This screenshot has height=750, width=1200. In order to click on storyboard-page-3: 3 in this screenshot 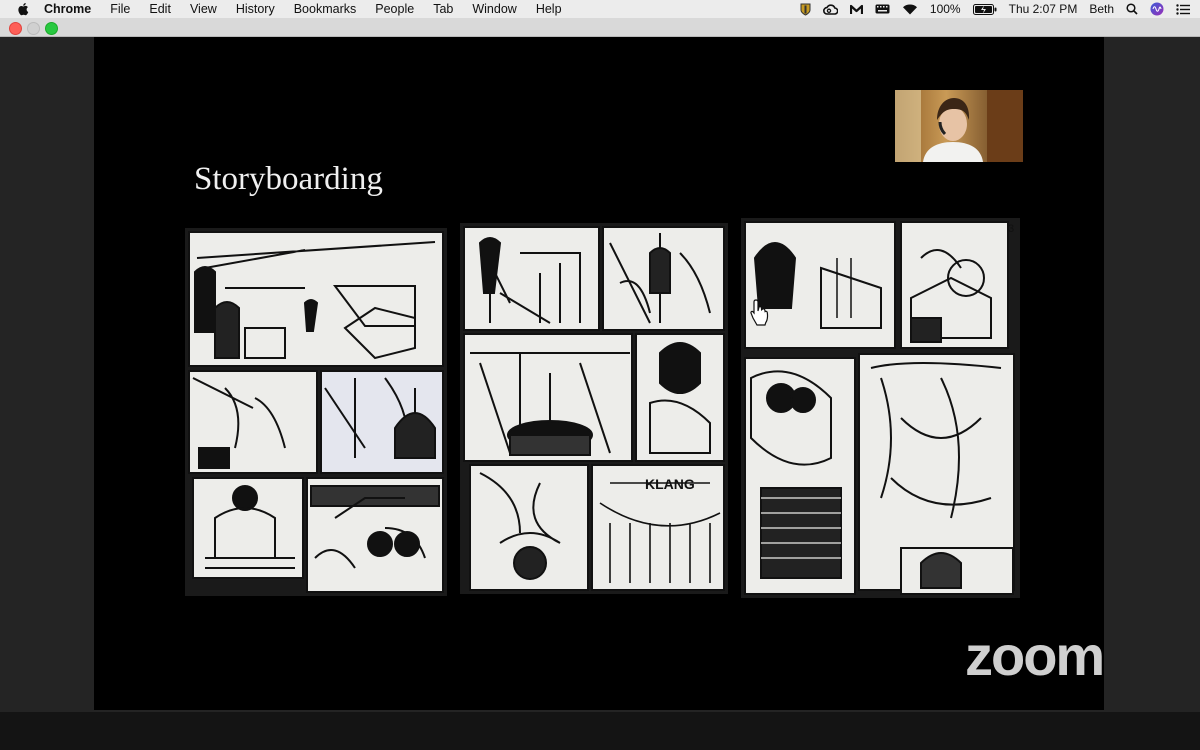, I will do `click(880, 408)`.